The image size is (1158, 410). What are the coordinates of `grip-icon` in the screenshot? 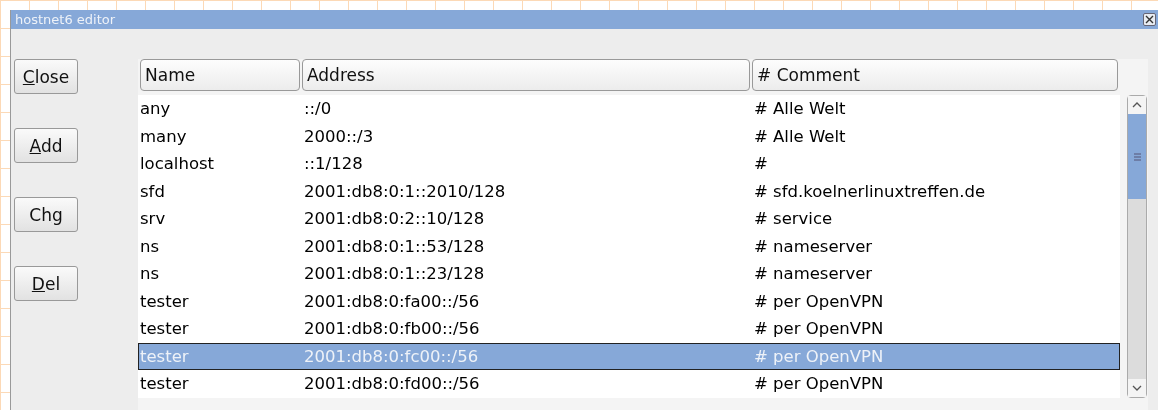 It's located at (1137, 156).